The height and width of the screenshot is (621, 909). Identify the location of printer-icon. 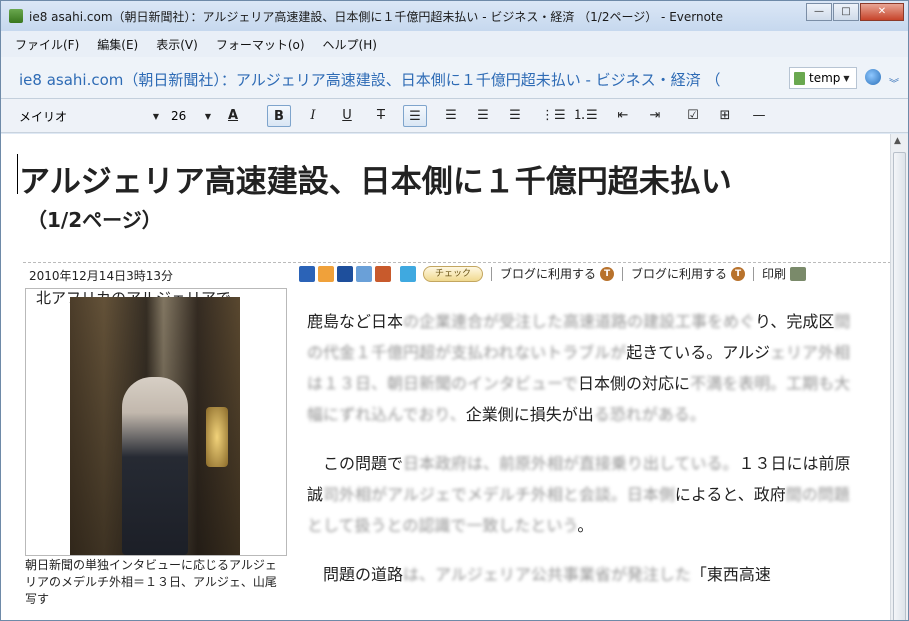
(798, 273).